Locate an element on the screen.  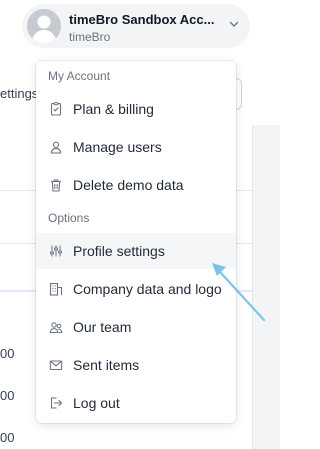
menu-item-label: Plan & billing is located at coordinates (113, 109).